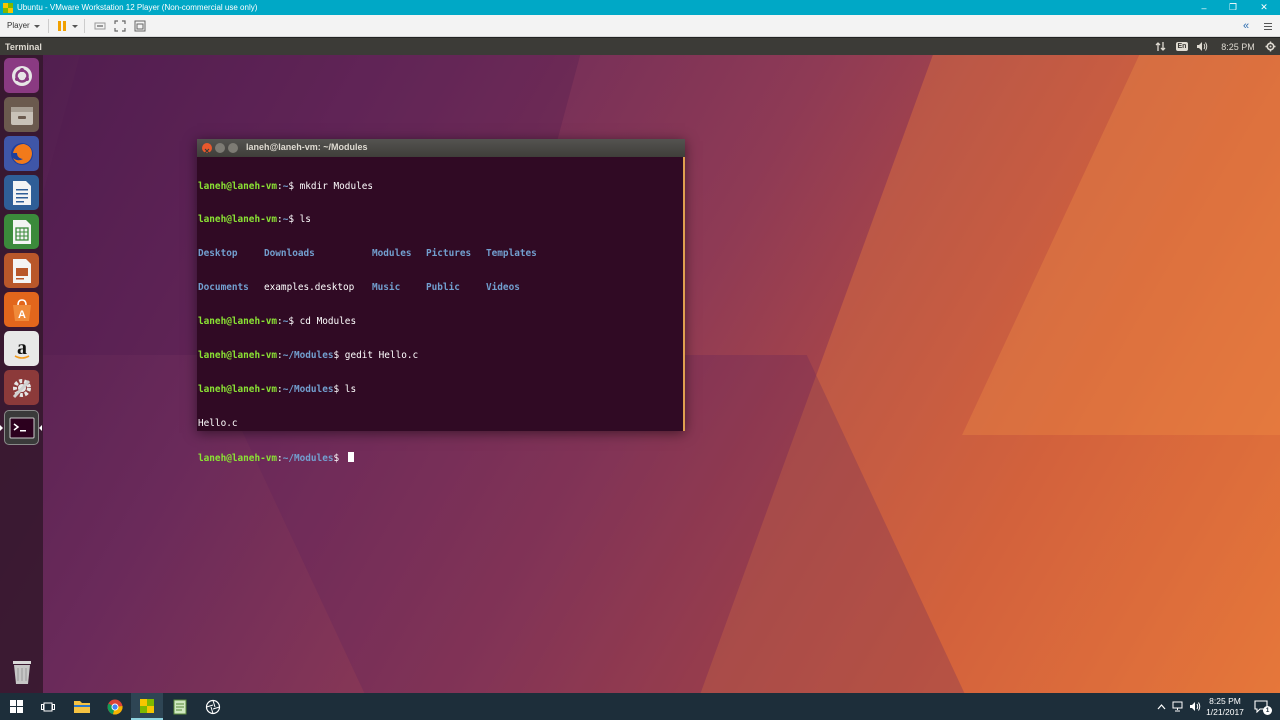 The image size is (1280, 720). Describe the element at coordinates (277, 322) in the screenshot. I see `terminal-line: laneh@laneh-vm:~$ cd Modules` at that location.